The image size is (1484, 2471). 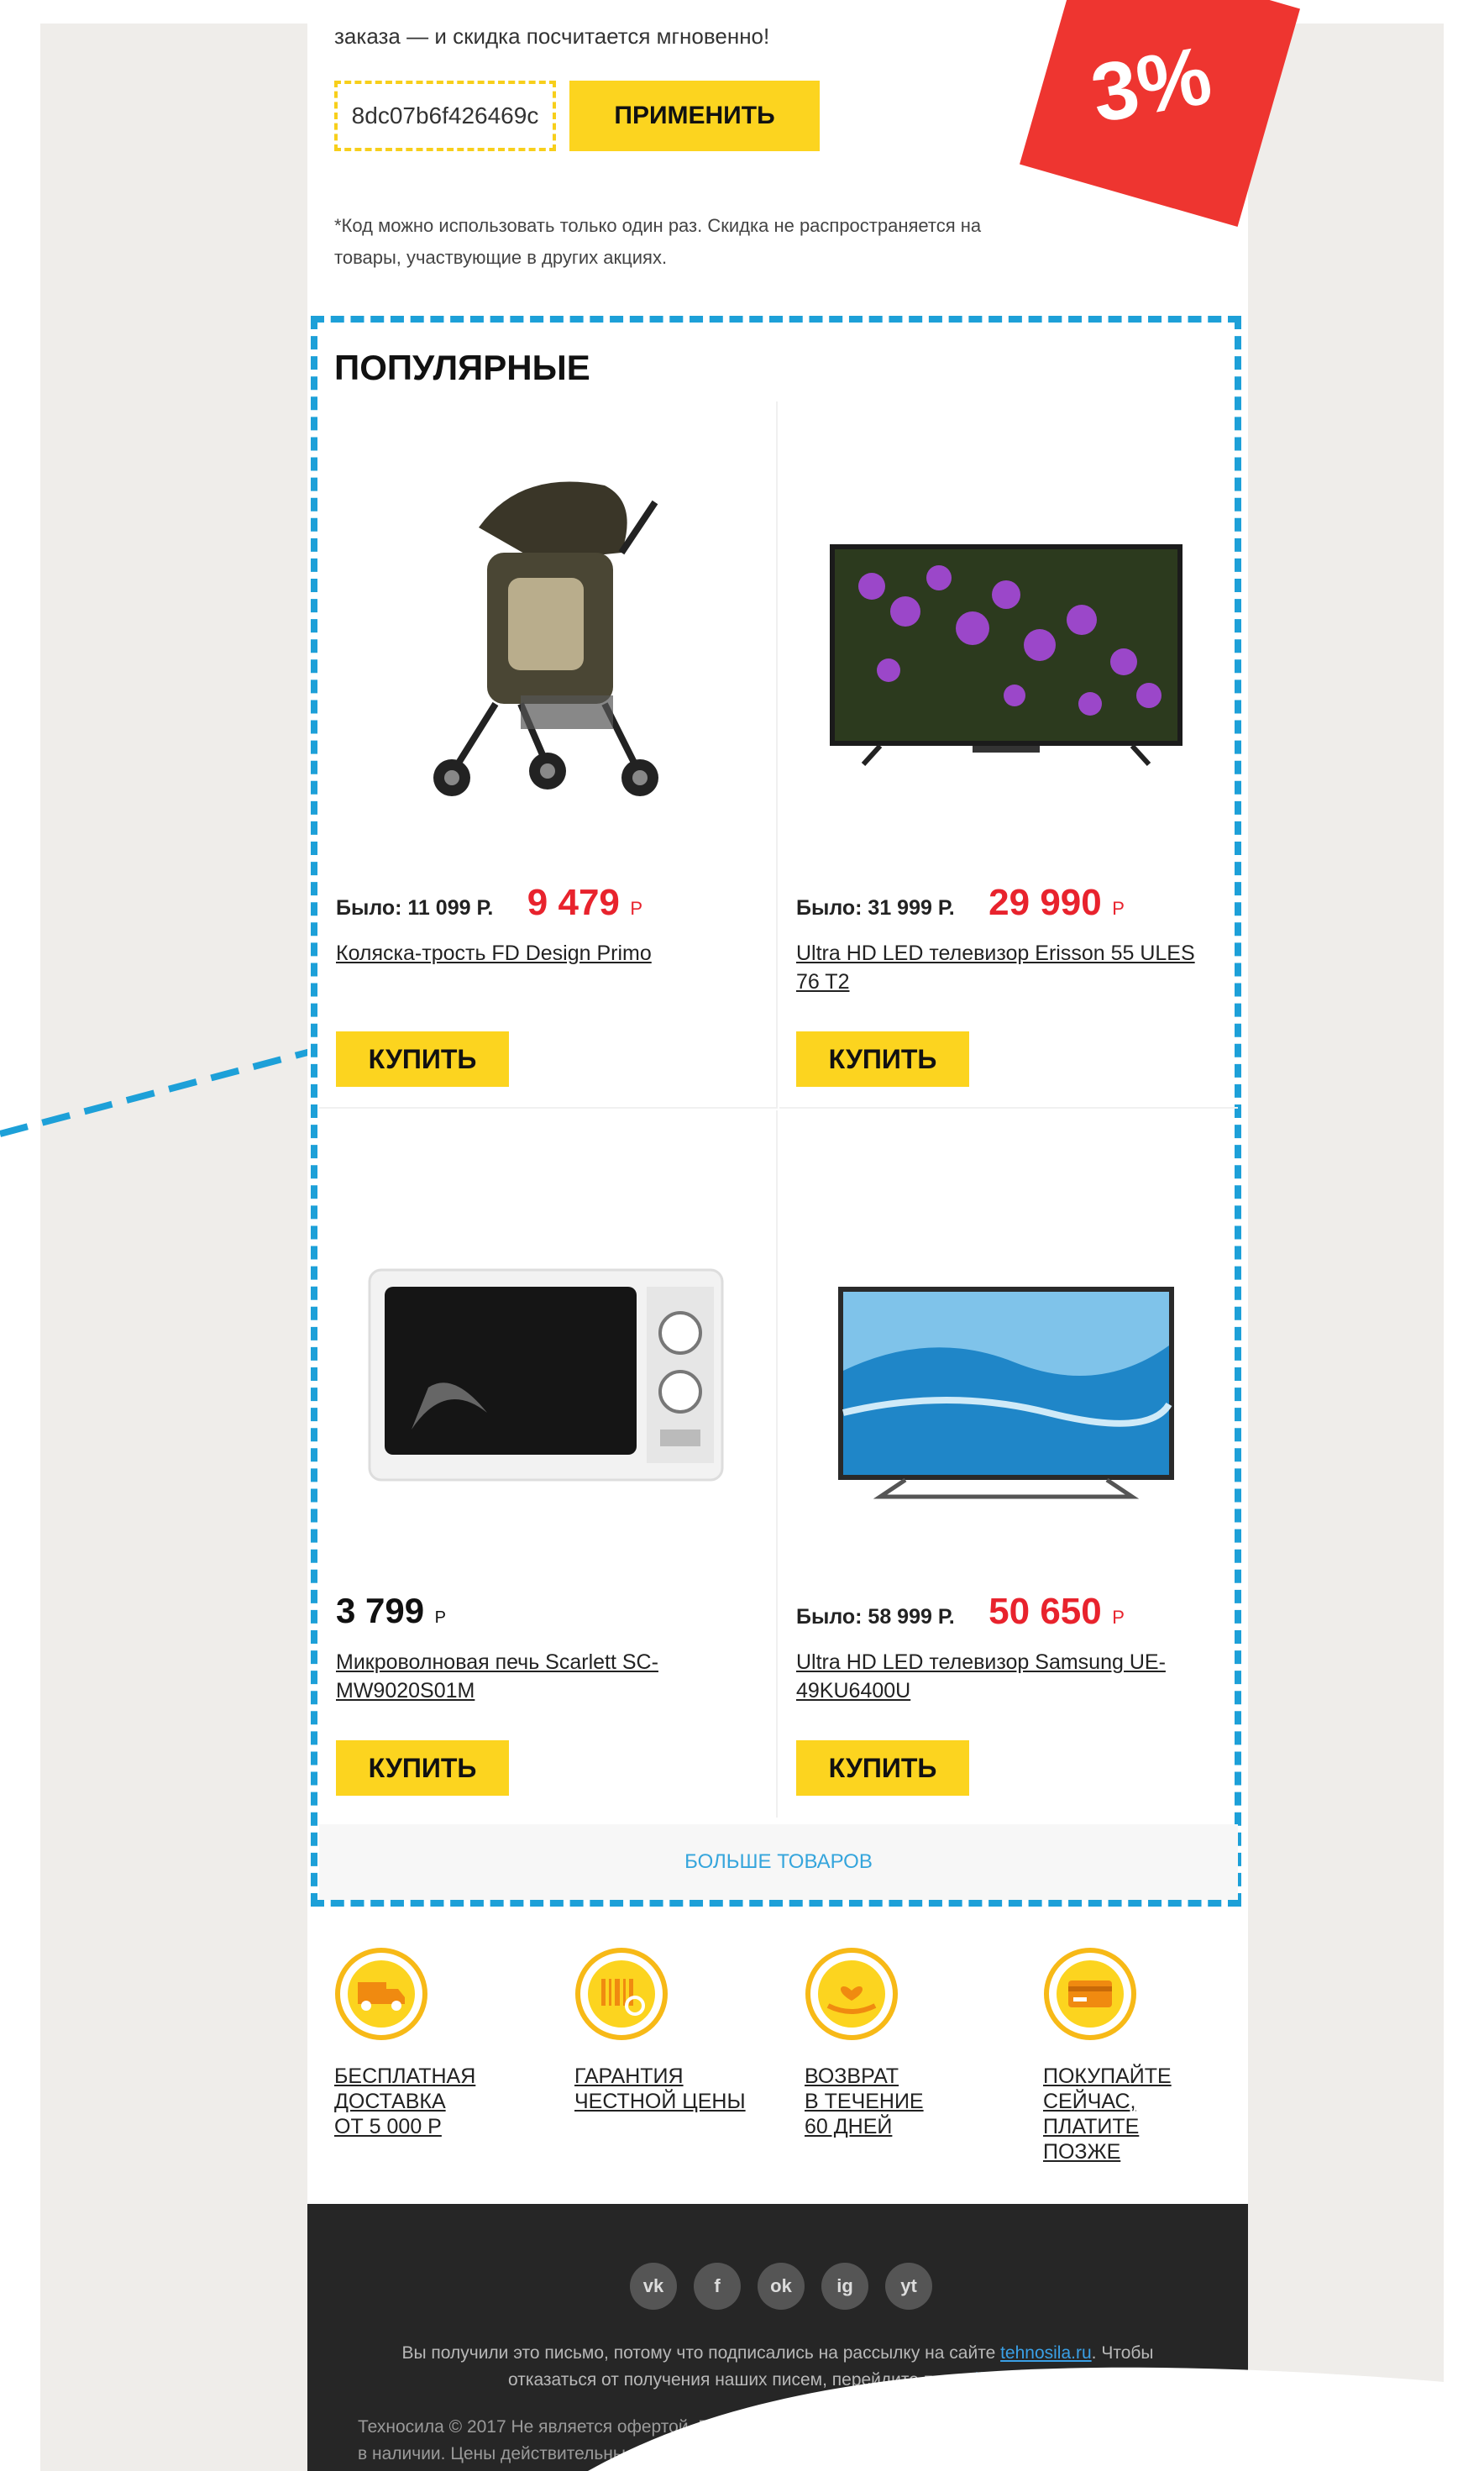 What do you see at coordinates (1108, 2114) in the screenshot?
I see `feature-label: ПОКУПАЙТЕ СЕЙЧАС, ПЛАТИТЕ ПОЗЖЕ` at bounding box center [1108, 2114].